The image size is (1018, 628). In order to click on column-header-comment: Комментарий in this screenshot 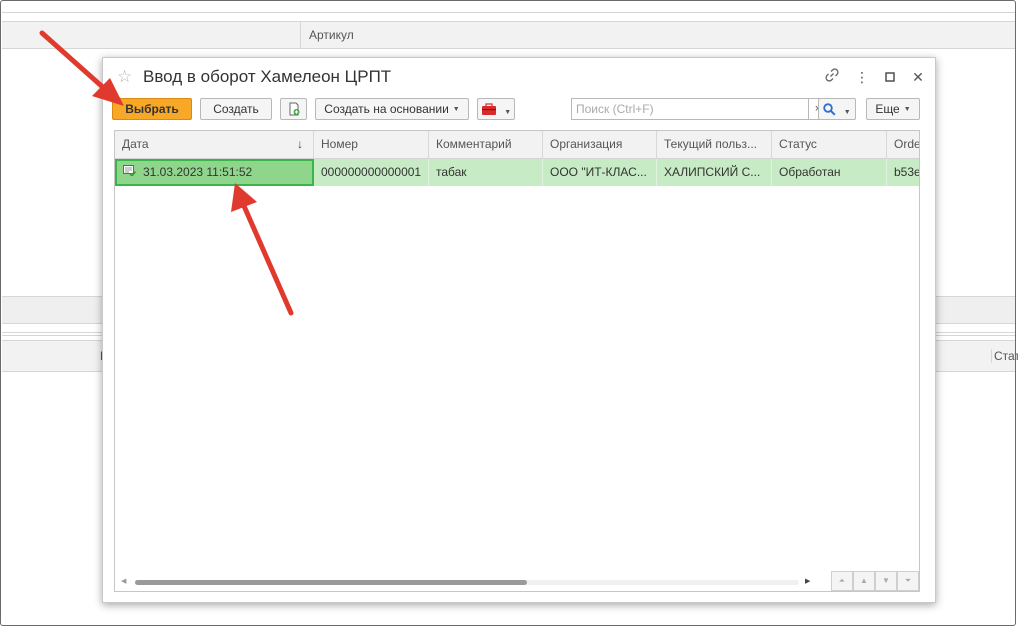, I will do `click(486, 144)`.